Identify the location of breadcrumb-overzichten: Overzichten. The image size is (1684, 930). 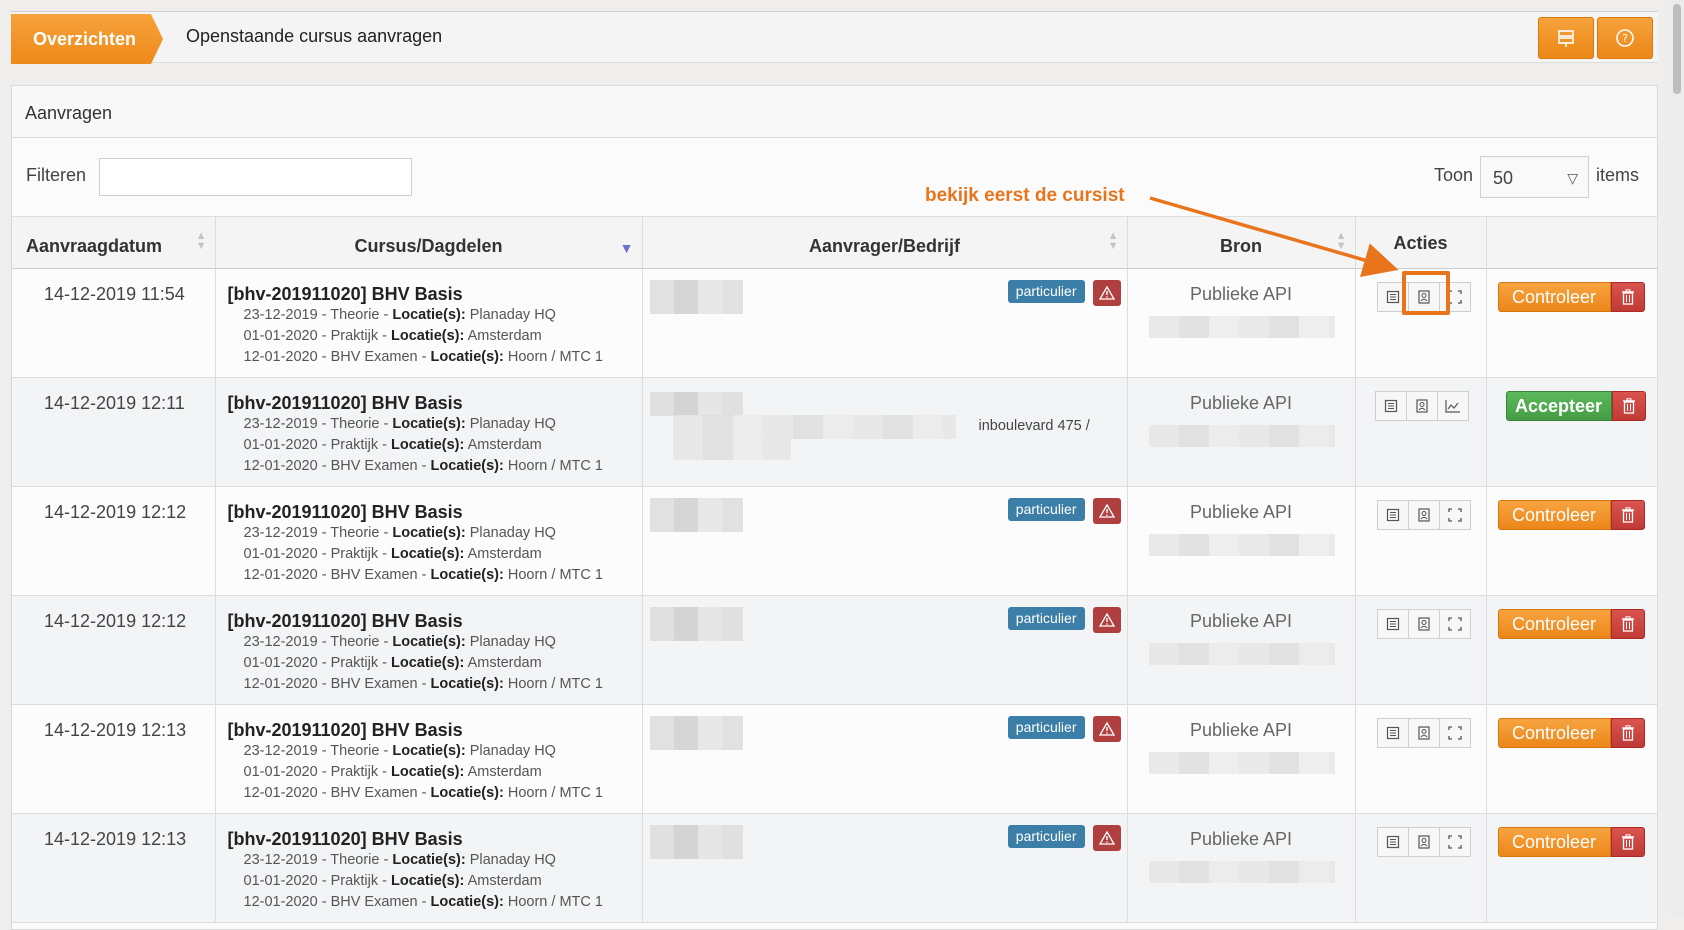
(87, 39).